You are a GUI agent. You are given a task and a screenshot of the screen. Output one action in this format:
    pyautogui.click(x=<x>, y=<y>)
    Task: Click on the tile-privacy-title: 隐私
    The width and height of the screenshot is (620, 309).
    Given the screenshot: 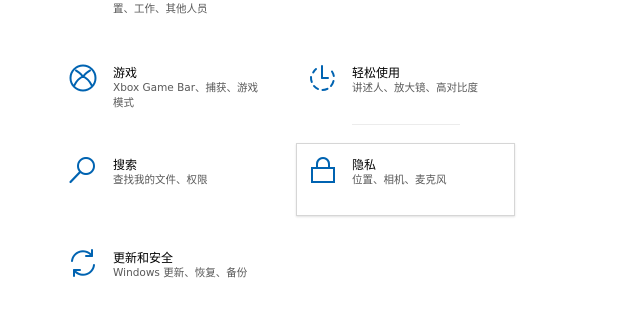 What is the action you would take?
    pyautogui.click(x=364, y=165)
    